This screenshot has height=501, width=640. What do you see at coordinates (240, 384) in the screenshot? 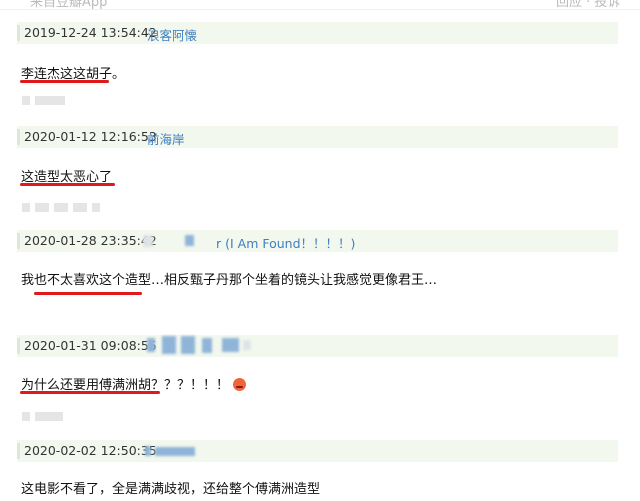
I see `angry-face-icon` at bounding box center [240, 384].